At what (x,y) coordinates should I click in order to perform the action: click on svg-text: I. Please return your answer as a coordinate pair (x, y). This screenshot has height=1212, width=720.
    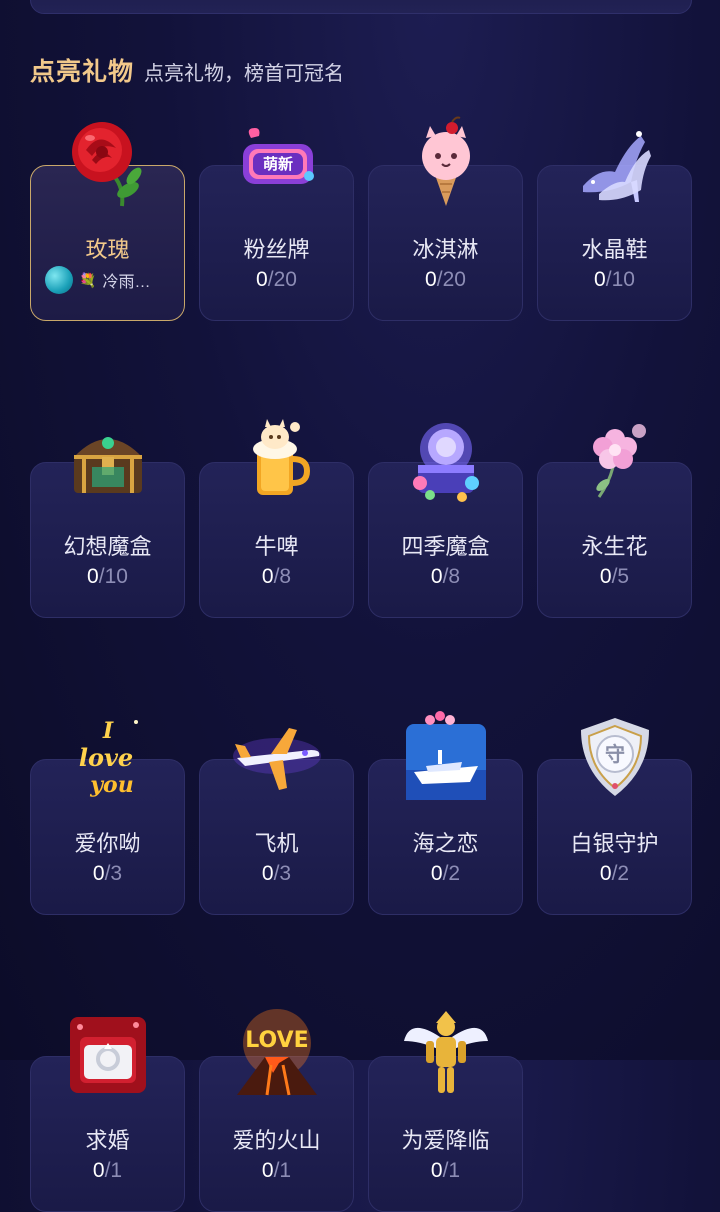
    Looking at the image, I should click on (107, 731).